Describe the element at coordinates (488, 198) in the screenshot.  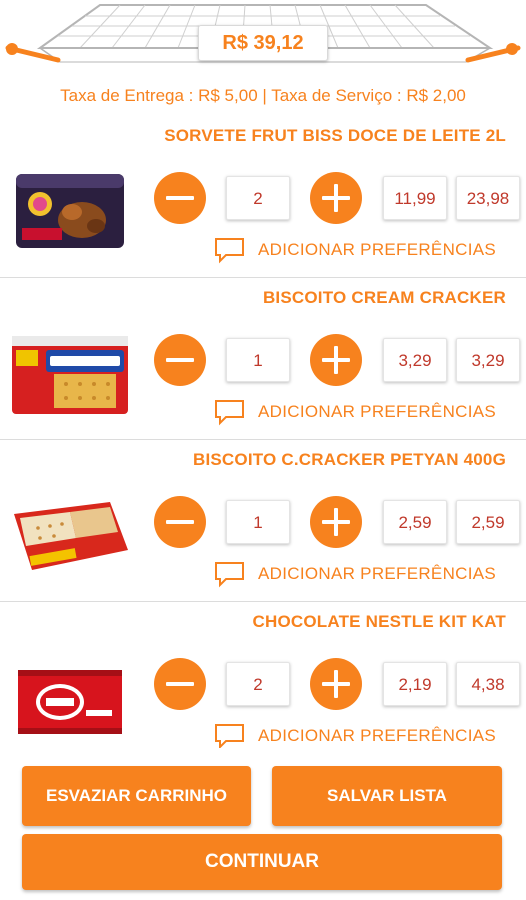
I see `subtotal: 23,98` at that location.